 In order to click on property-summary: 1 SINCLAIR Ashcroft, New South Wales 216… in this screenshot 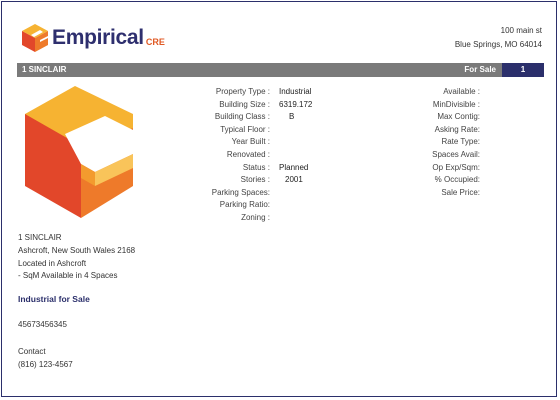, I will do `click(76, 257)`.